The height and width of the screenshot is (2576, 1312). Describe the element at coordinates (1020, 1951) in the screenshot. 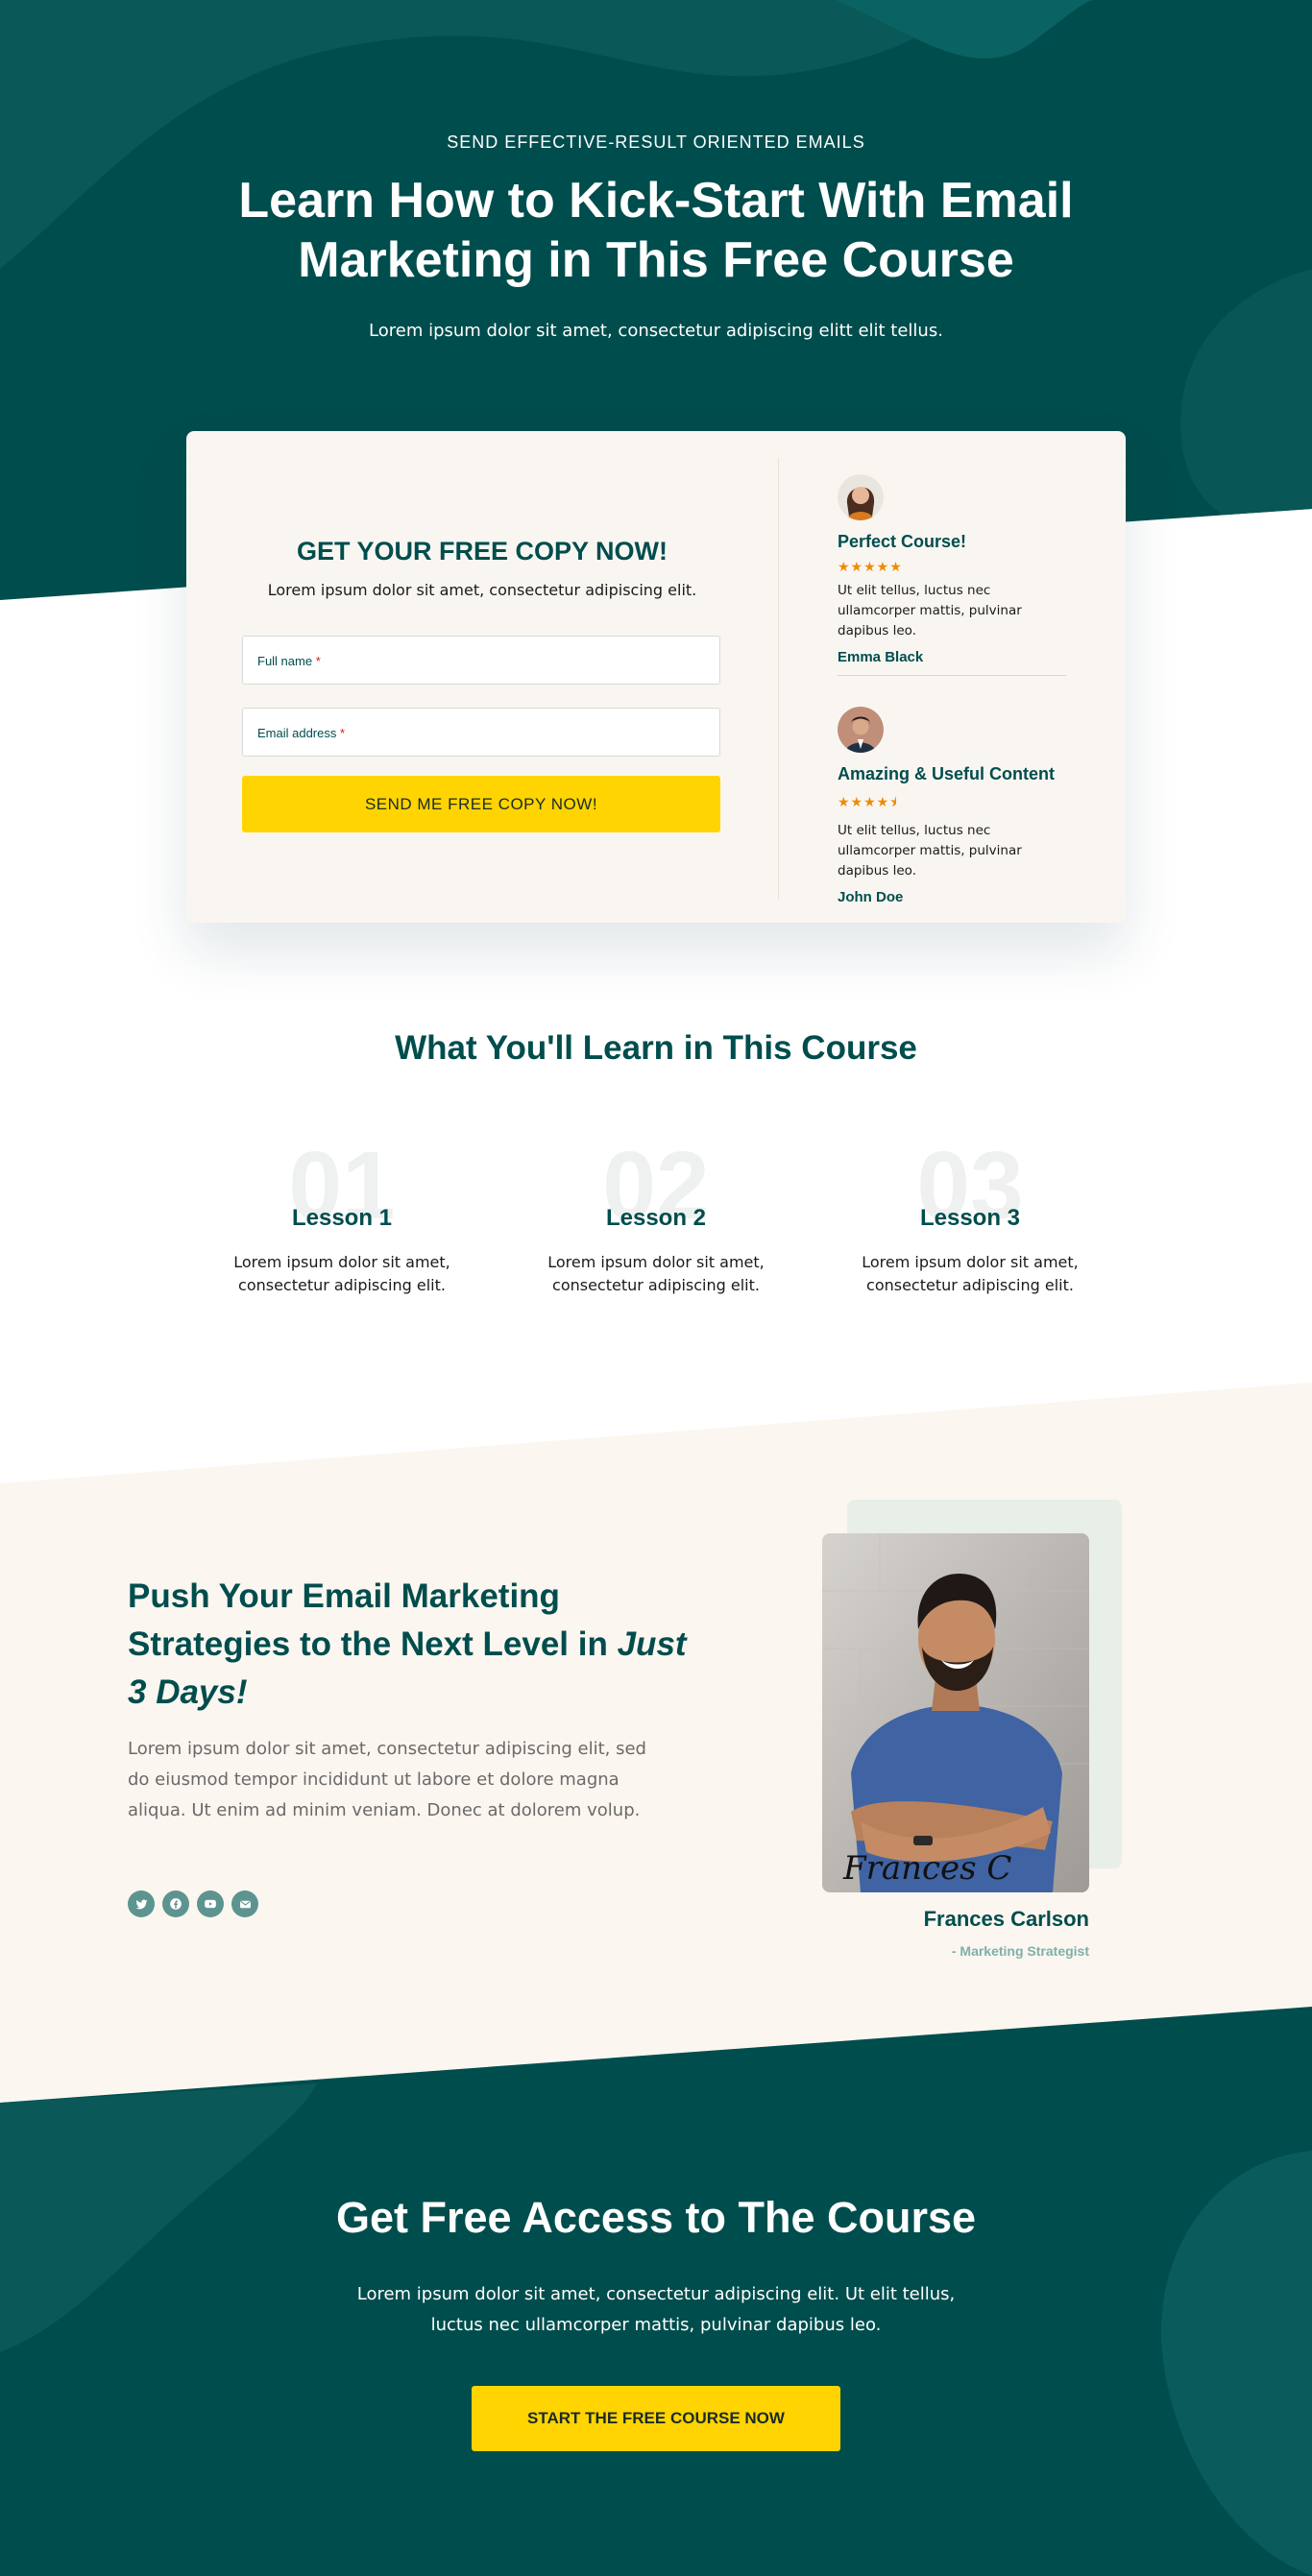

I see `instructor-role: - Marketing Strategist` at that location.